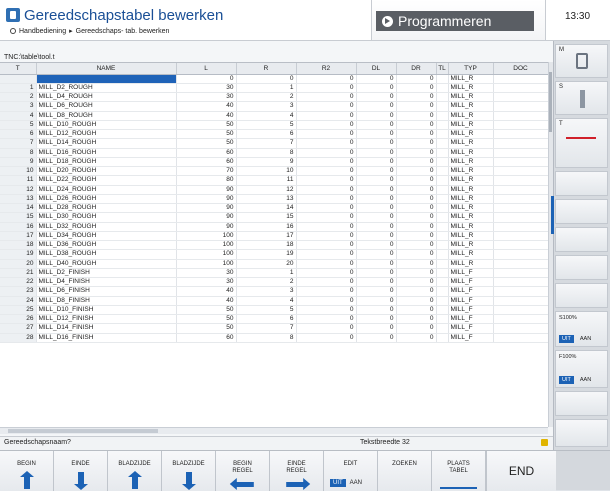  I want to click on table-cell: 50, so click(206, 319).